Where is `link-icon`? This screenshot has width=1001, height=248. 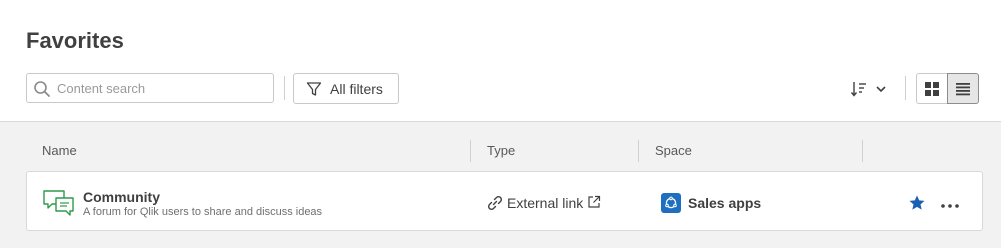
link-icon is located at coordinates (495, 203).